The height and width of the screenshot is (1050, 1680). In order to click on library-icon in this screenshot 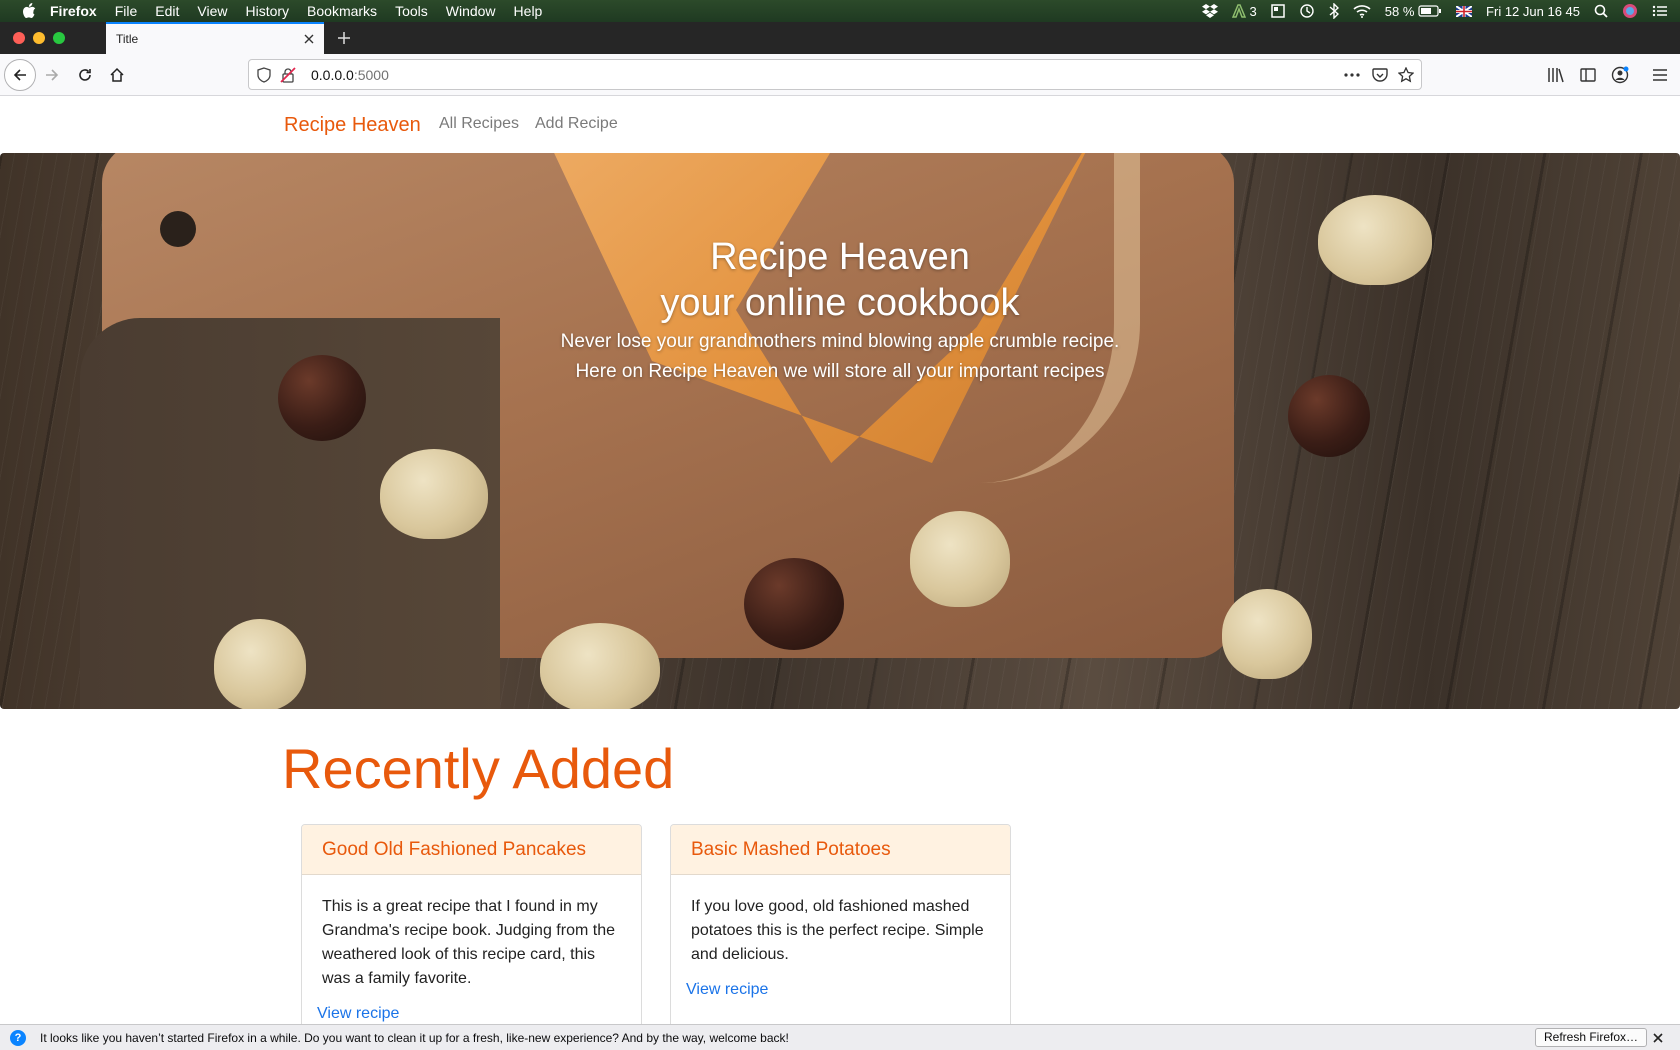, I will do `click(1556, 75)`.